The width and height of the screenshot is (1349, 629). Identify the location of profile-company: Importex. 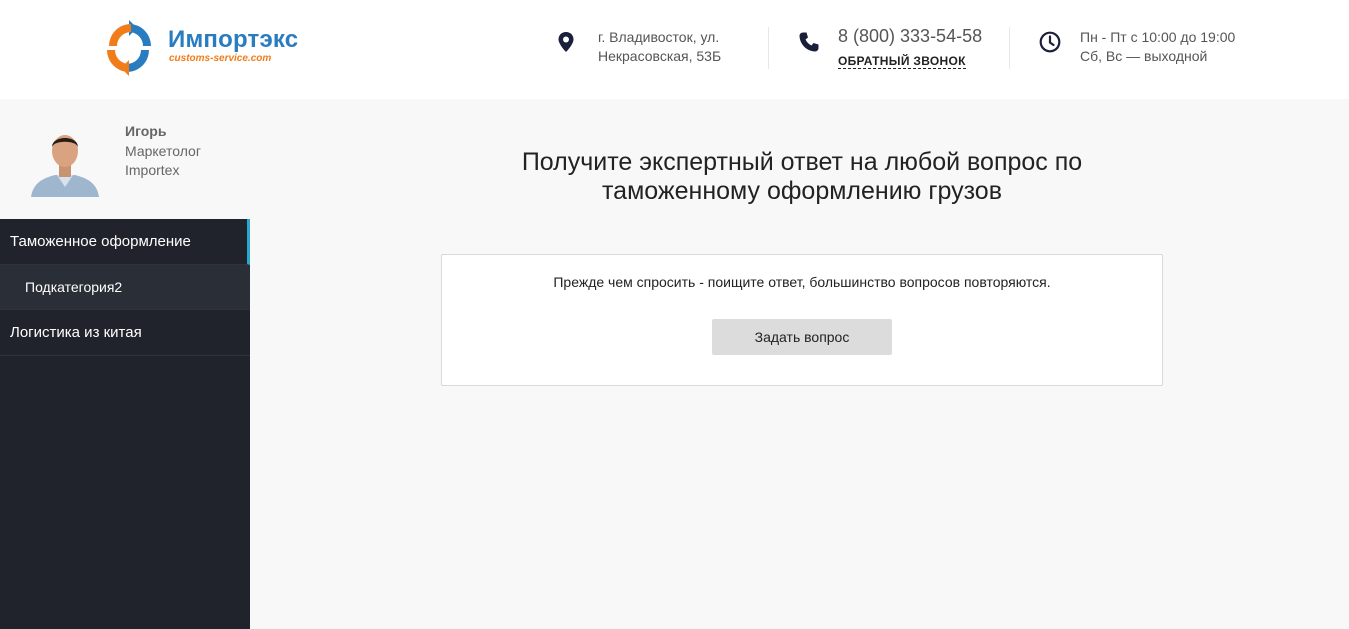
(152, 170).